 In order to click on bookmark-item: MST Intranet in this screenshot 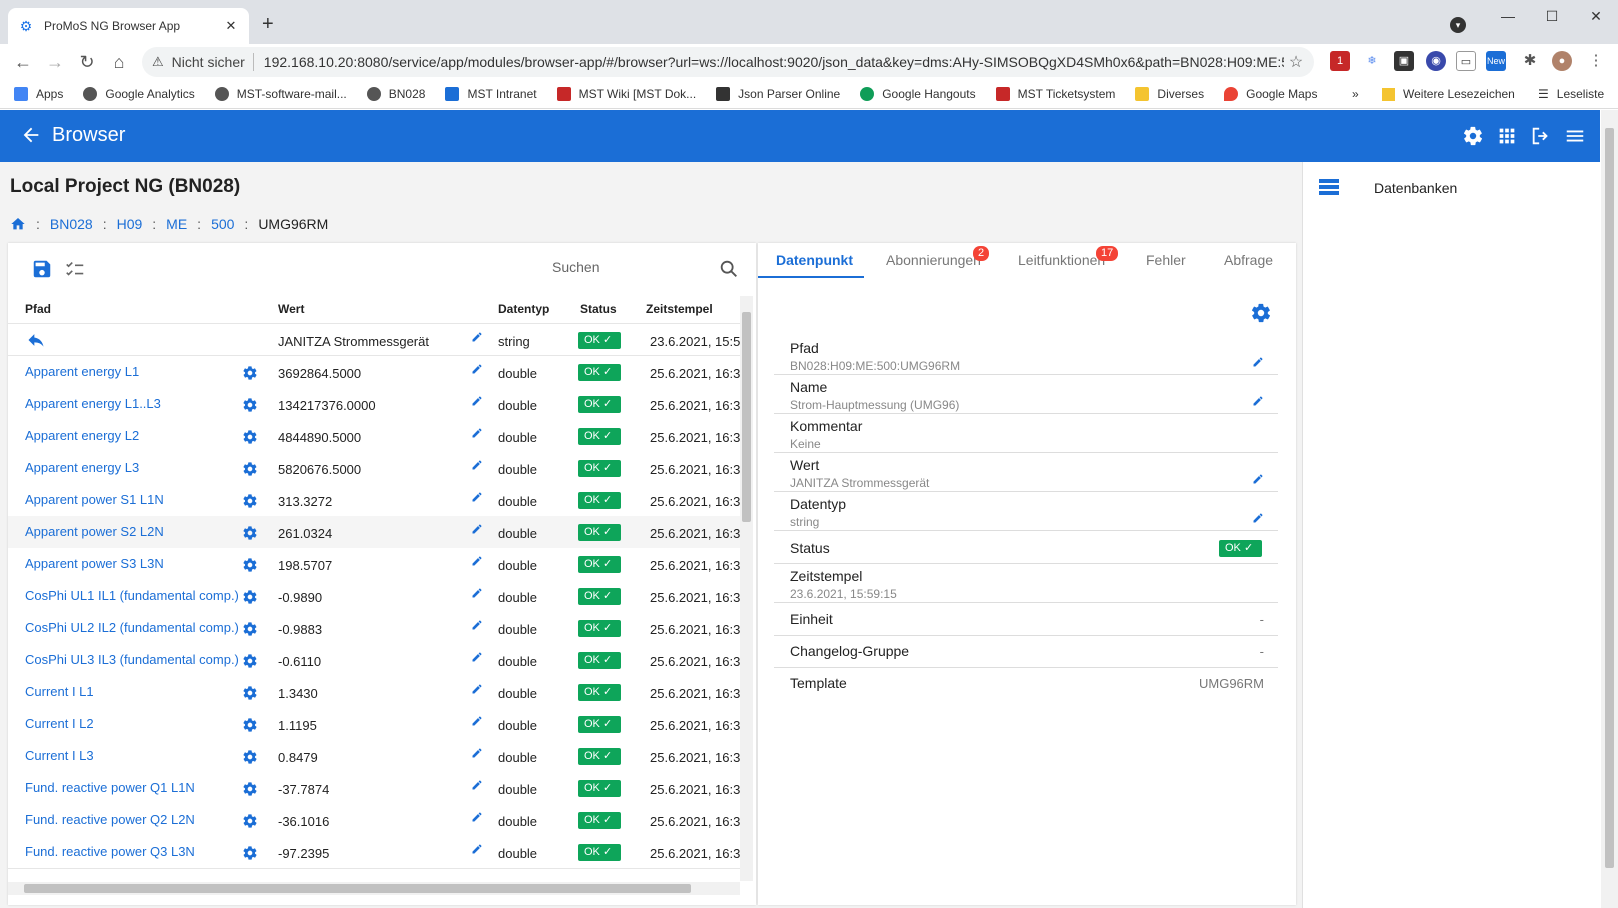, I will do `click(491, 93)`.